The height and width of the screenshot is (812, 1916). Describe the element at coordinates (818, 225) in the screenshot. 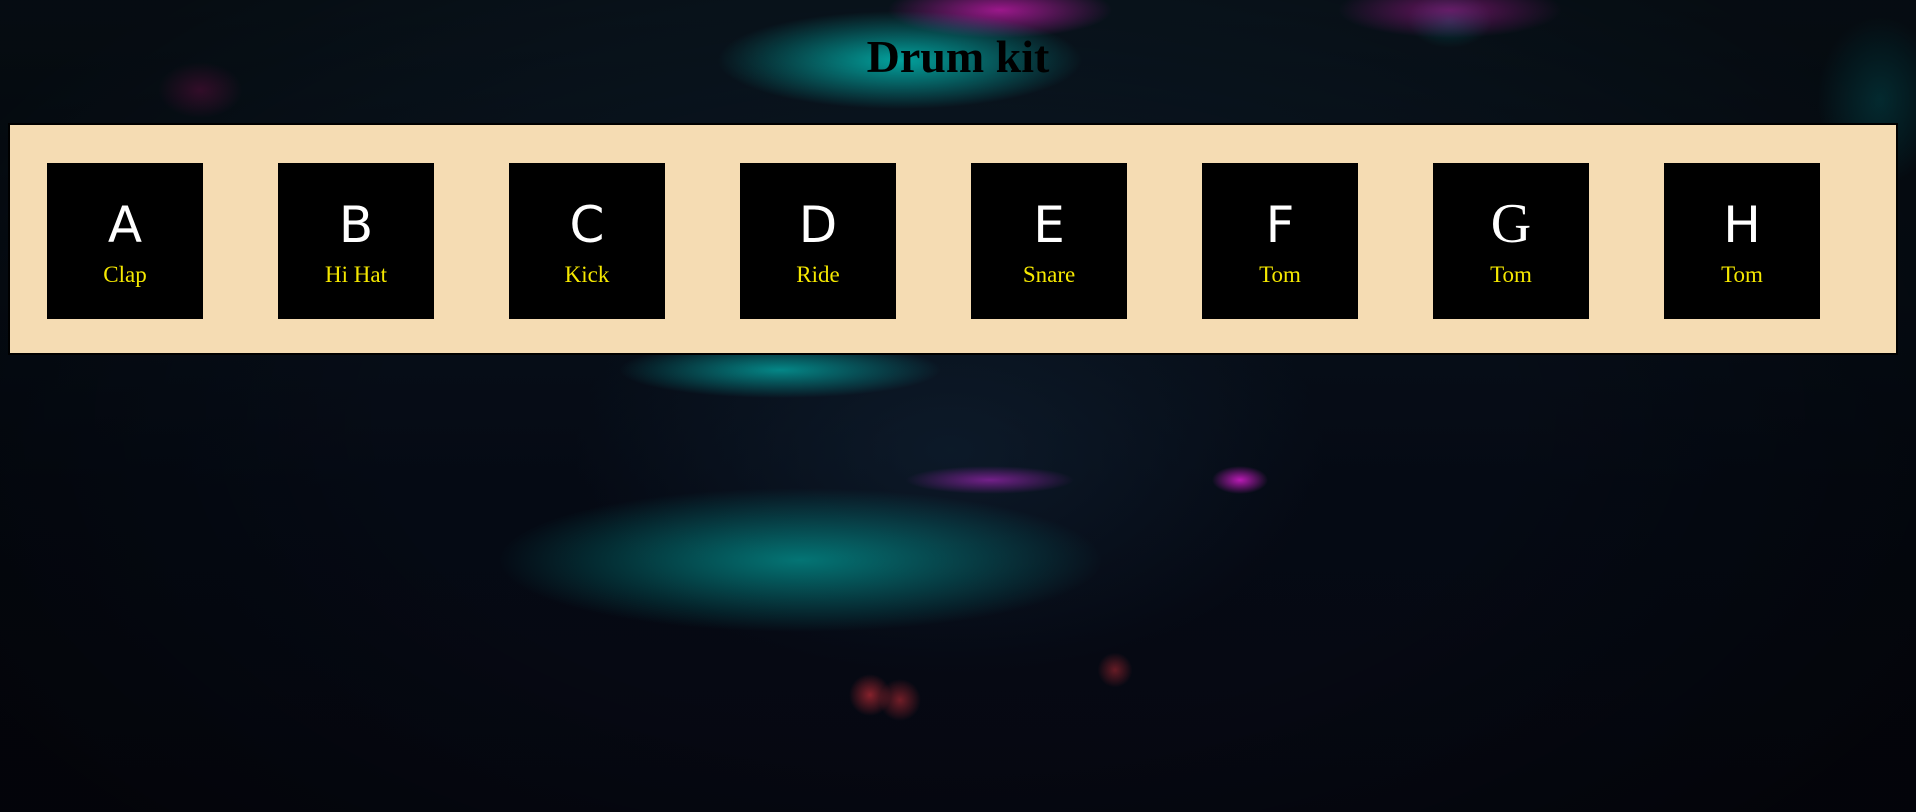

I see `pad-key-letter: D` at that location.